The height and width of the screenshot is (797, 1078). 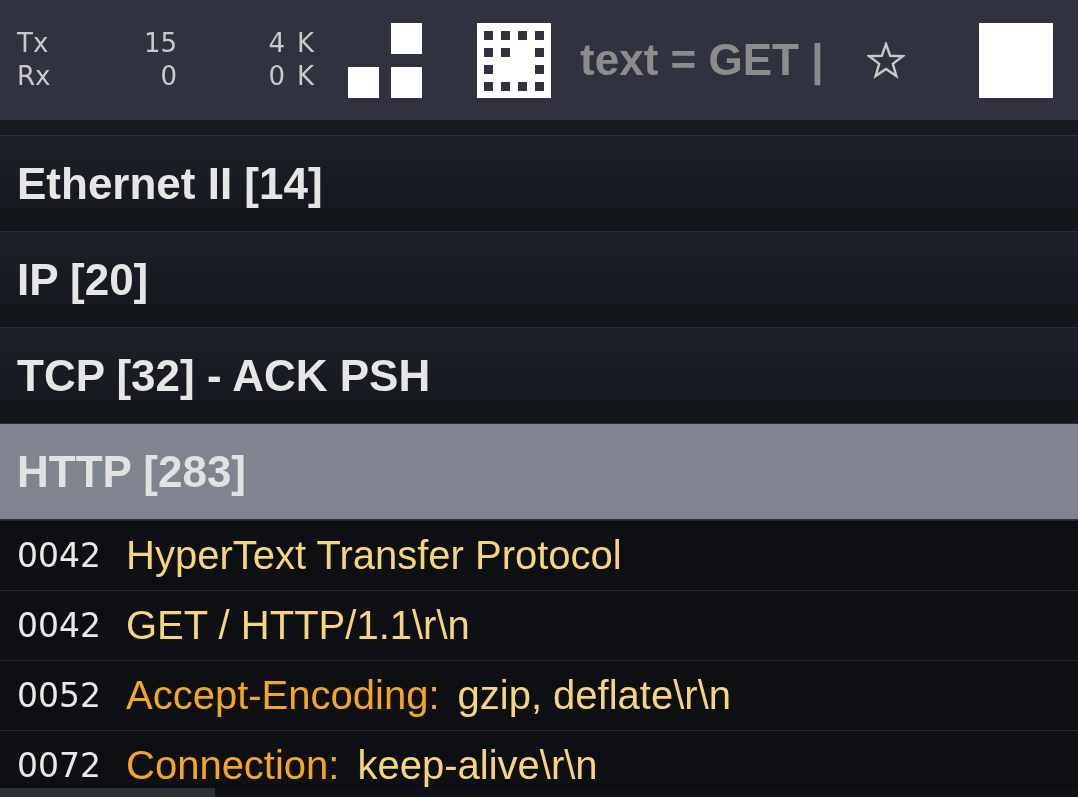 What do you see at coordinates (168, 76) in the screenshot?
I see `packet-count: 0` at bounding box center [168, 76].